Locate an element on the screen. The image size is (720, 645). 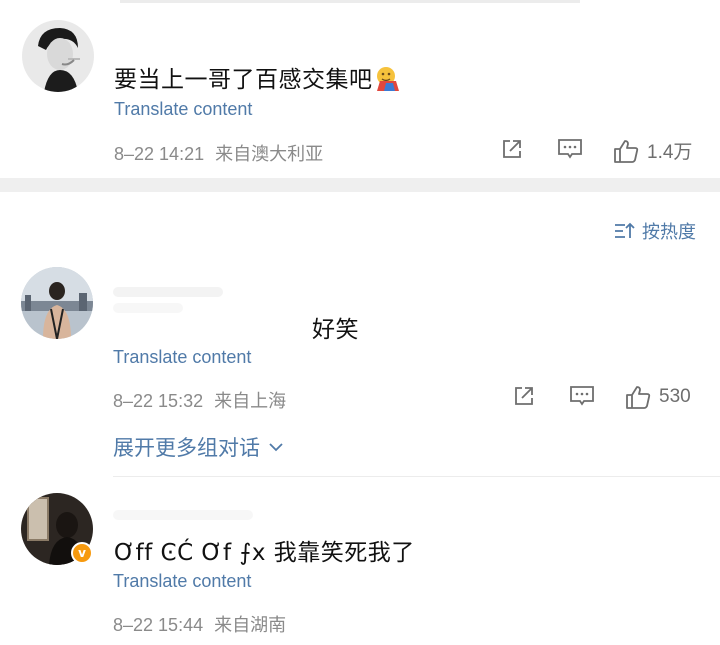
comment-text: 要当上一哥了百感交集吧 is located at coordinates (257, 77).